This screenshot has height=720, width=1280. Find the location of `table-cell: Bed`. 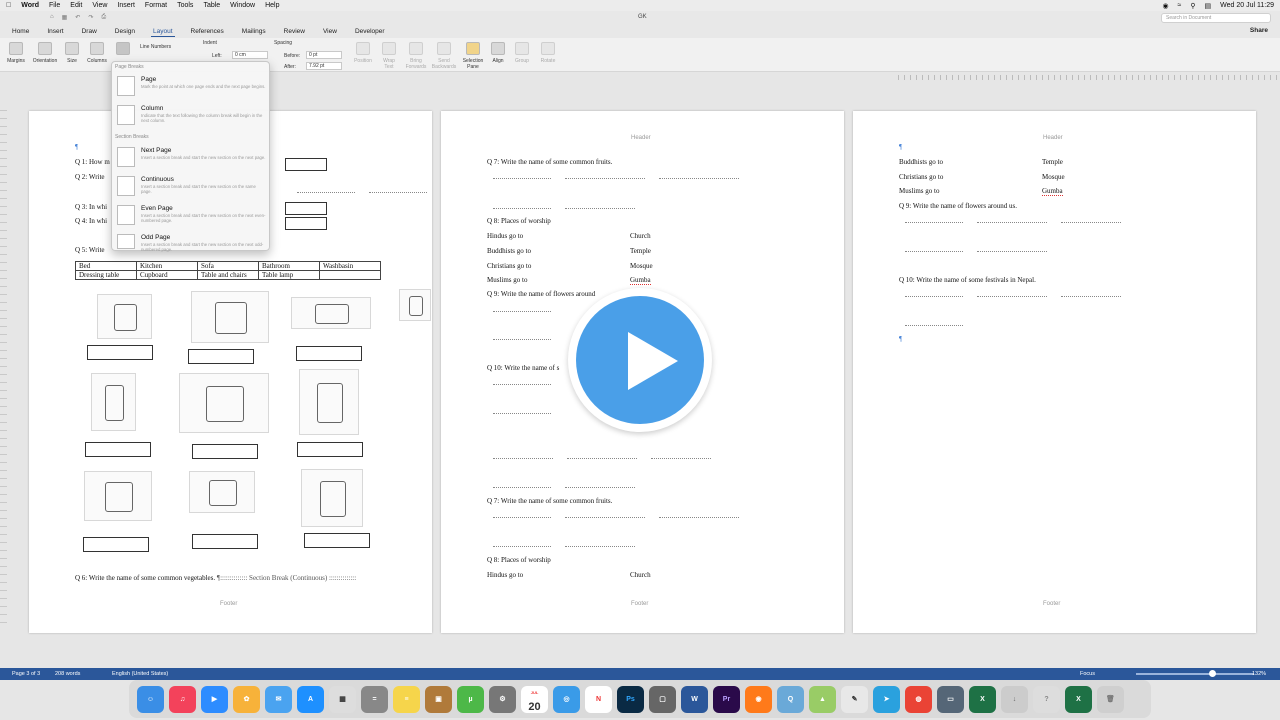

table-cell: Bed is located at coordinates (106, 266).